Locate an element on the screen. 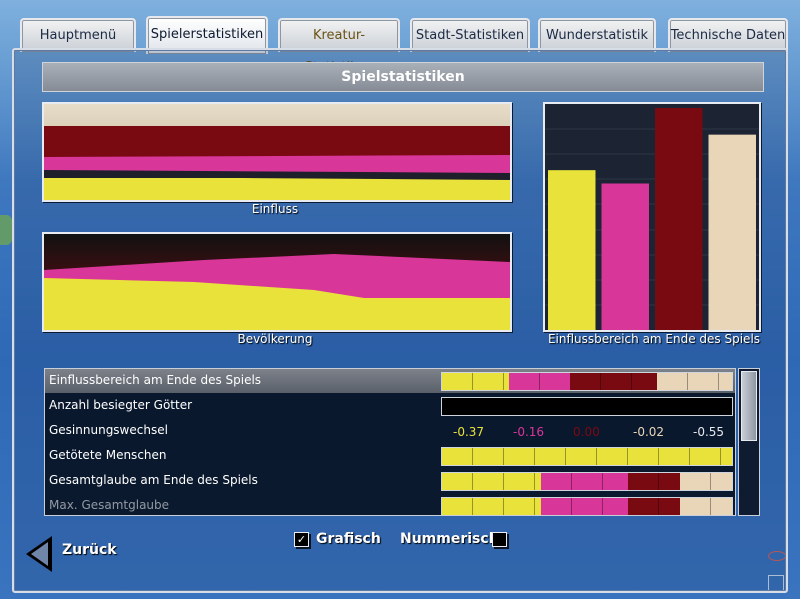 This screenshot has height=599, width=800. stat-number-yellow: -0.37 is located at coordinates (469, 432).